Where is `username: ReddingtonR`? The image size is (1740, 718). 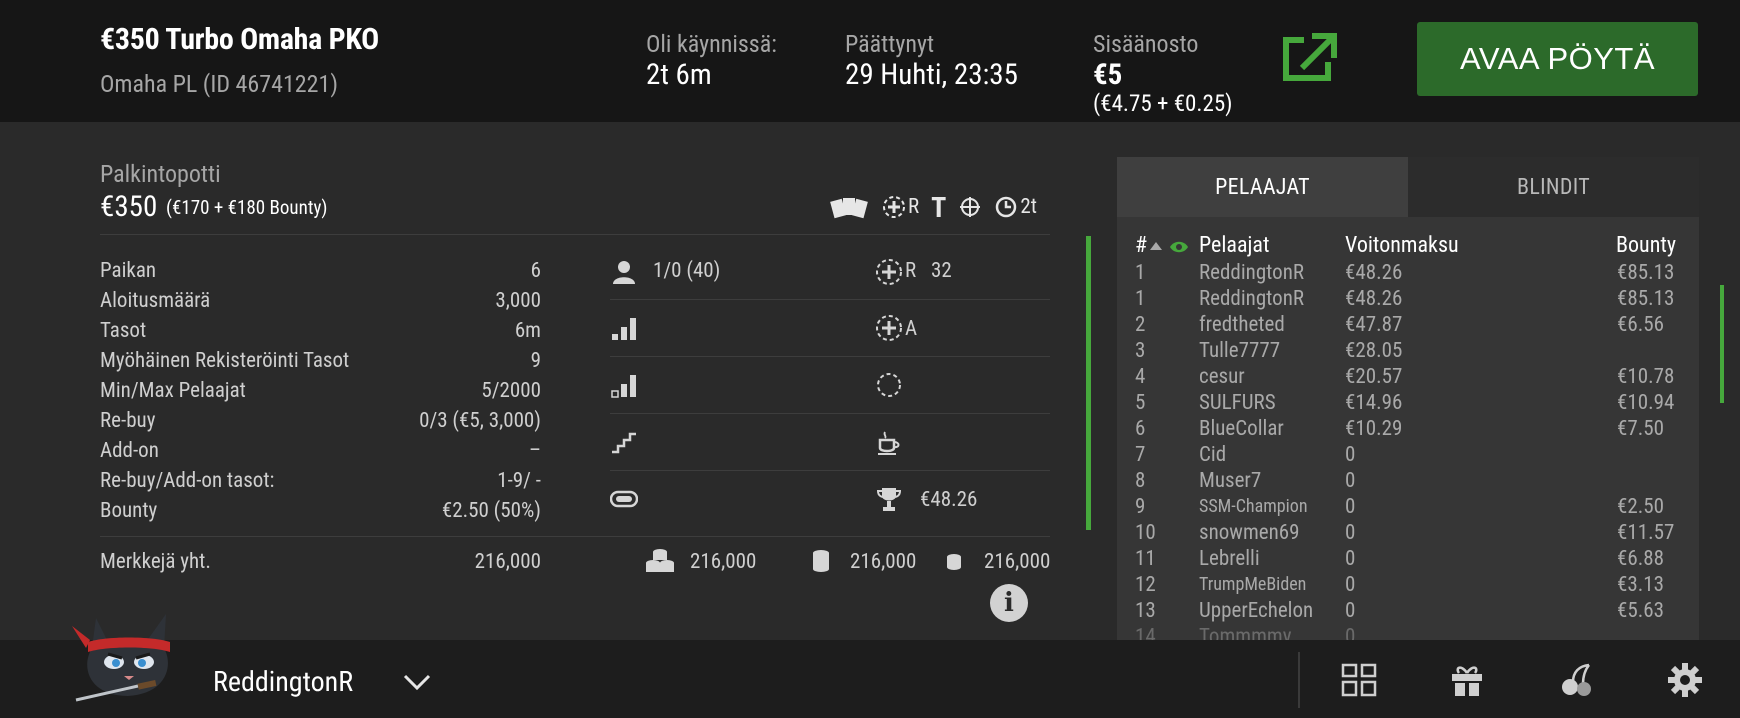 username: ReddingtonR is located at coordinates (283, 681).